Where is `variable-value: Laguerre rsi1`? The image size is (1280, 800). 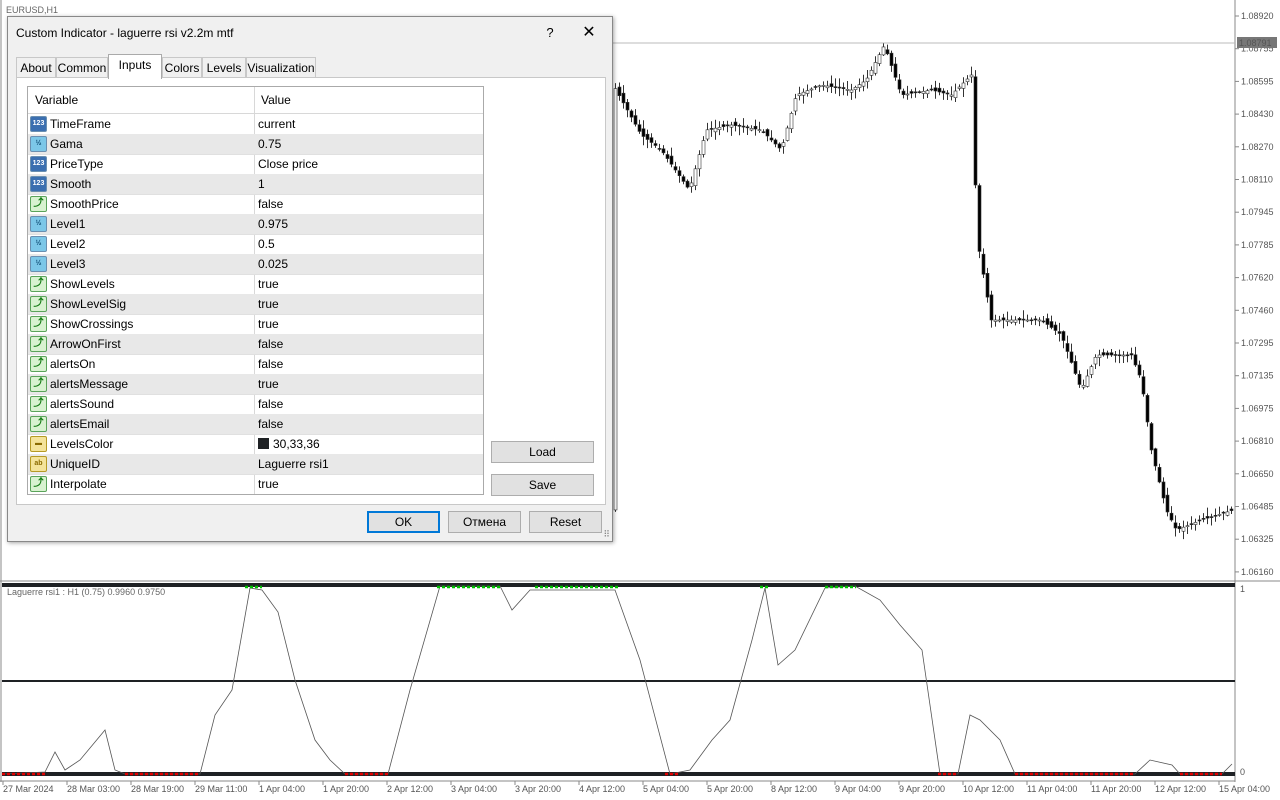
variable-value: Laguerre rsi1 is located at coordinates (293, 464).